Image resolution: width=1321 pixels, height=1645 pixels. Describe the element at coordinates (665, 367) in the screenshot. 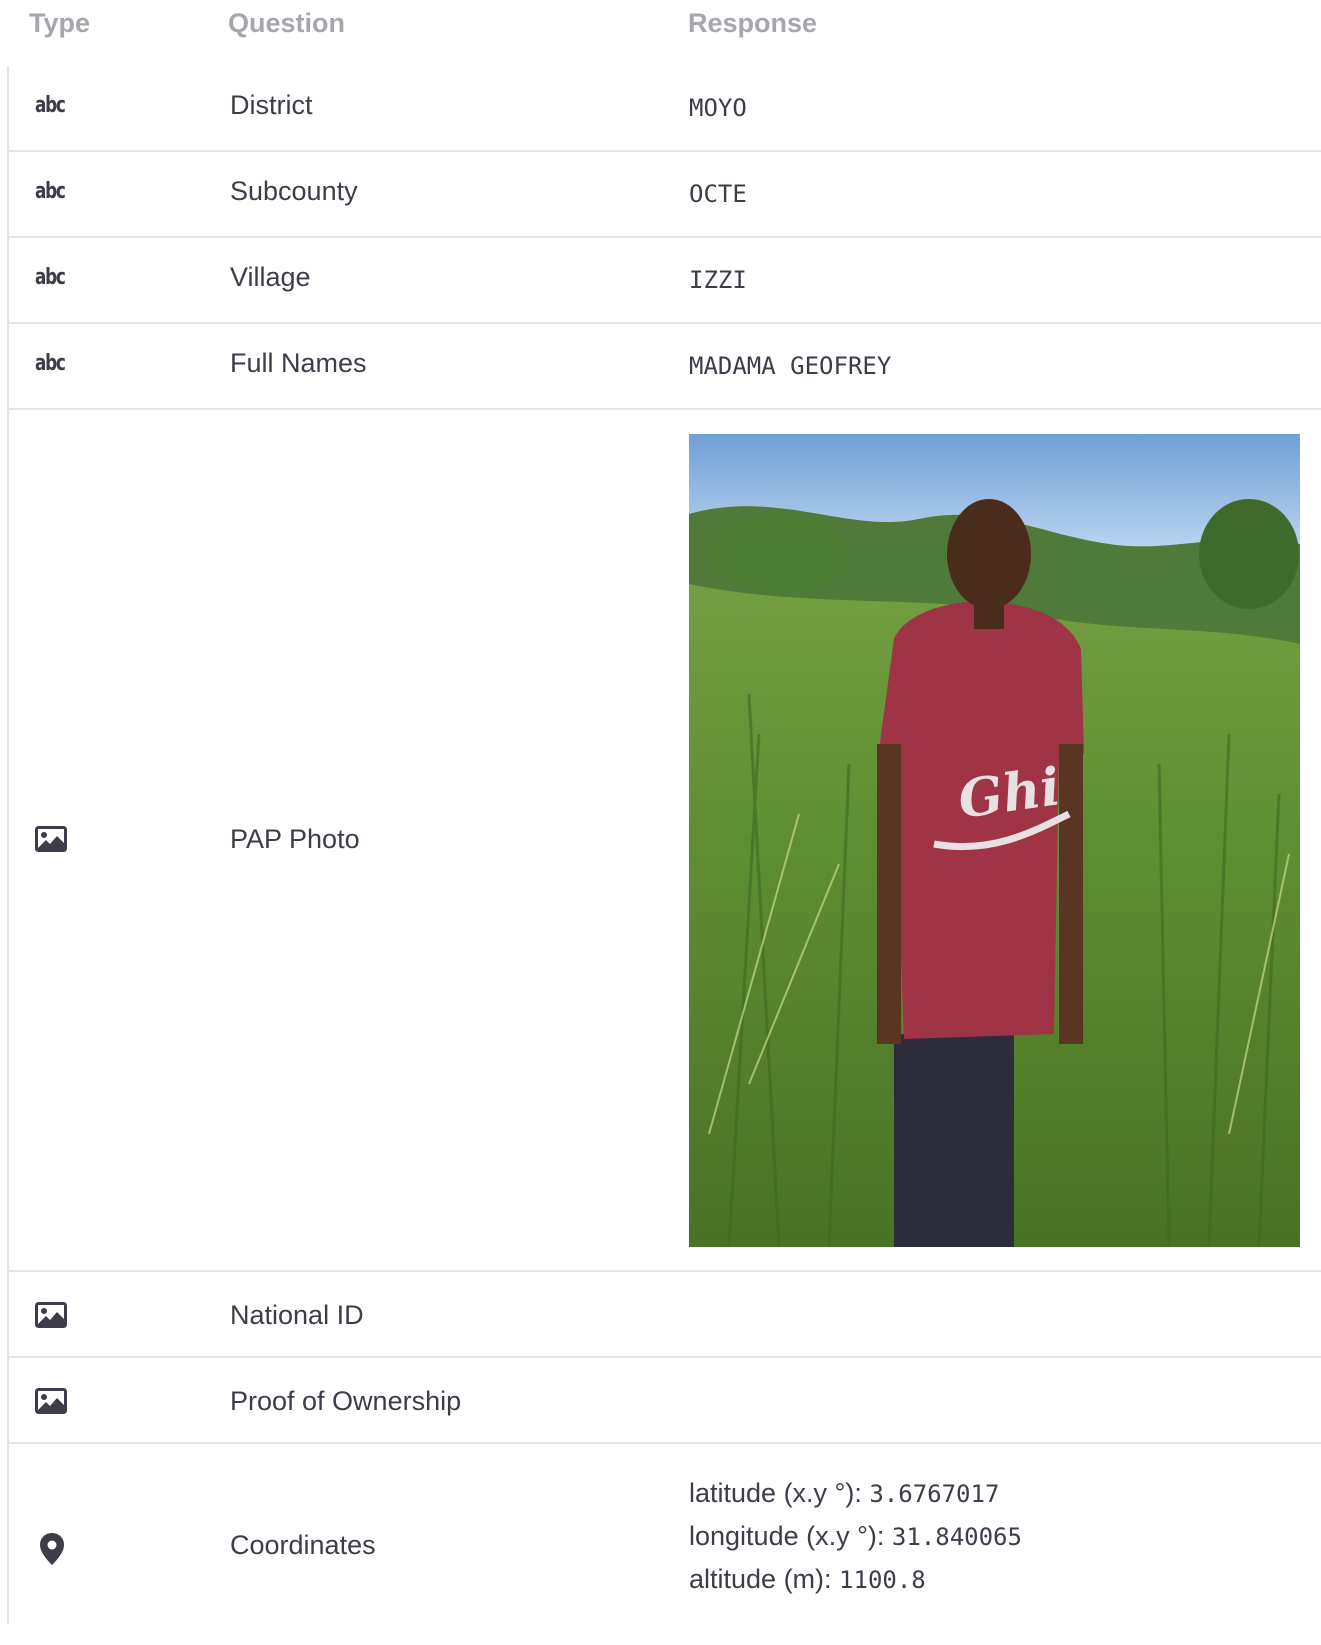

I see `table-row: abc Full Names MADAMA GEOFREY` at that location.